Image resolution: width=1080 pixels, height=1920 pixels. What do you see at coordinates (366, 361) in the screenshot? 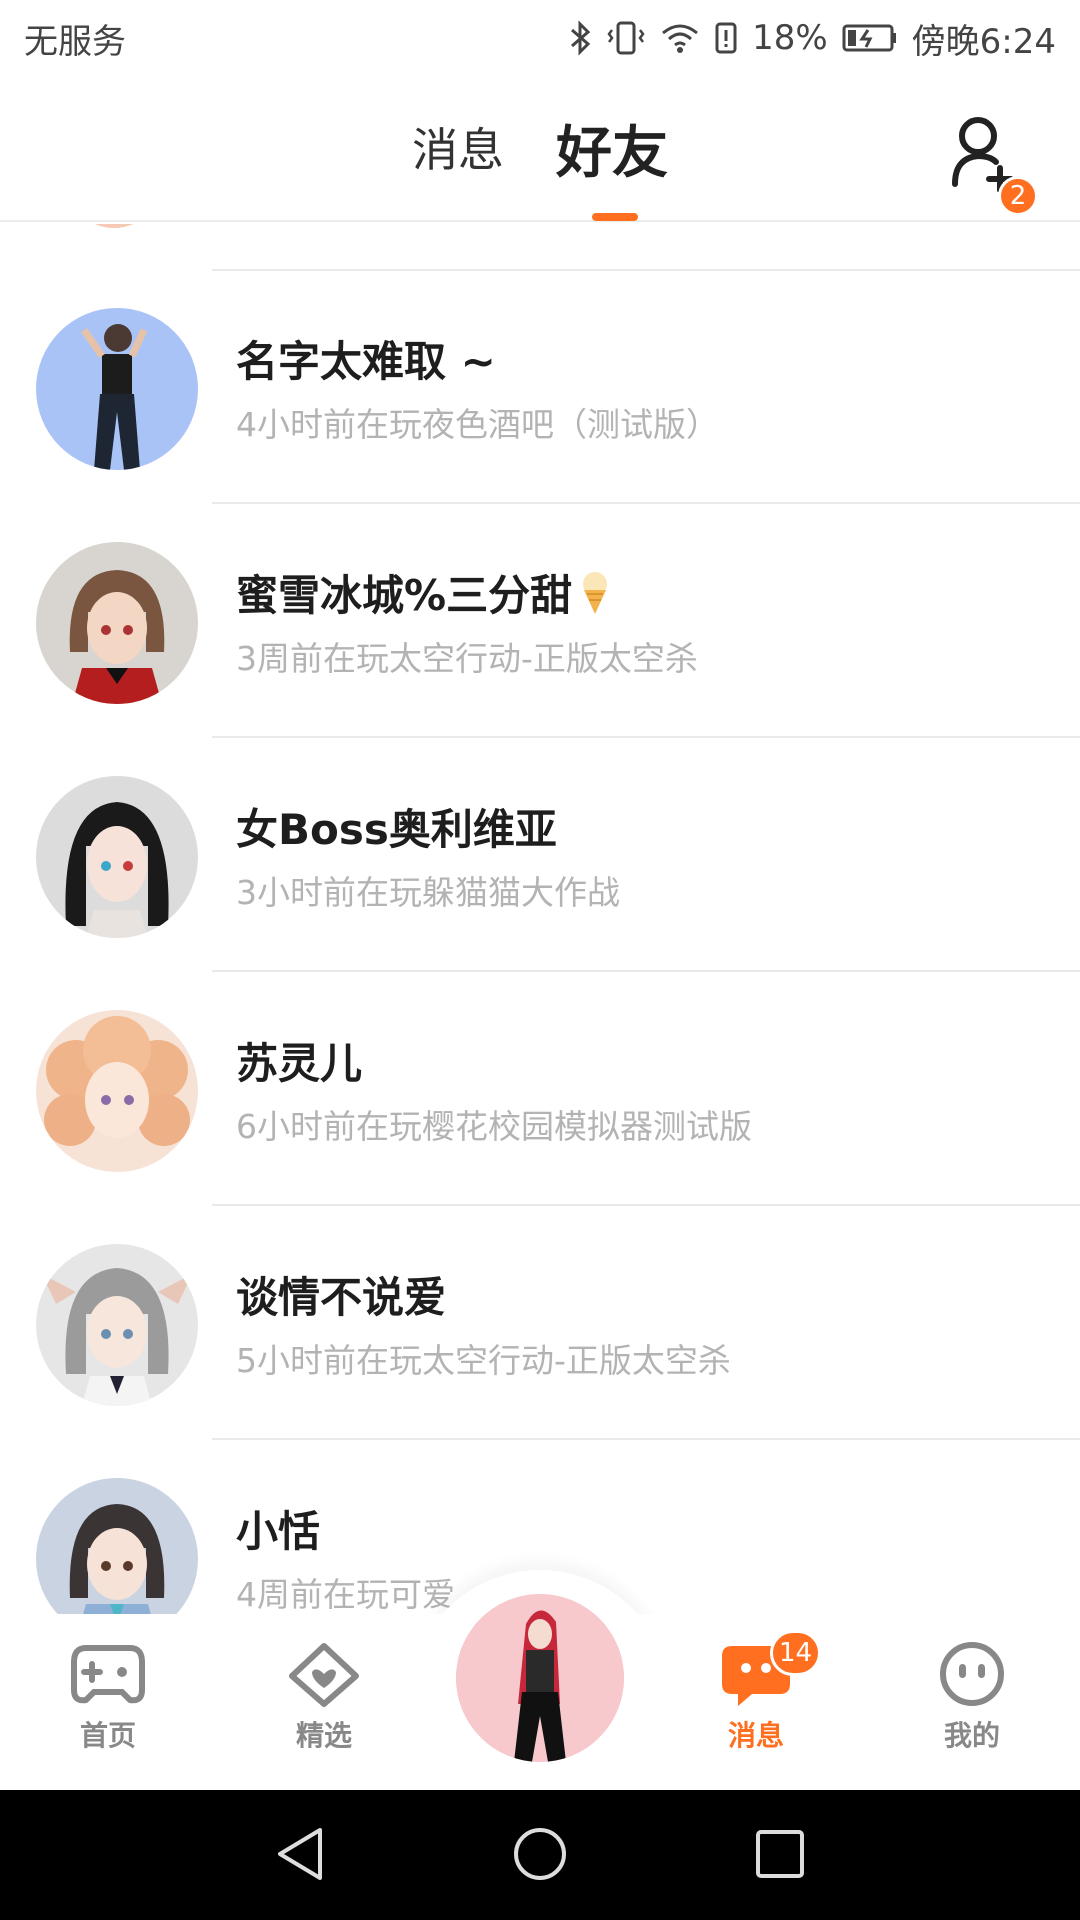
I see `friend-name: 名字太难取 ~` at bounding box center [366, 361].